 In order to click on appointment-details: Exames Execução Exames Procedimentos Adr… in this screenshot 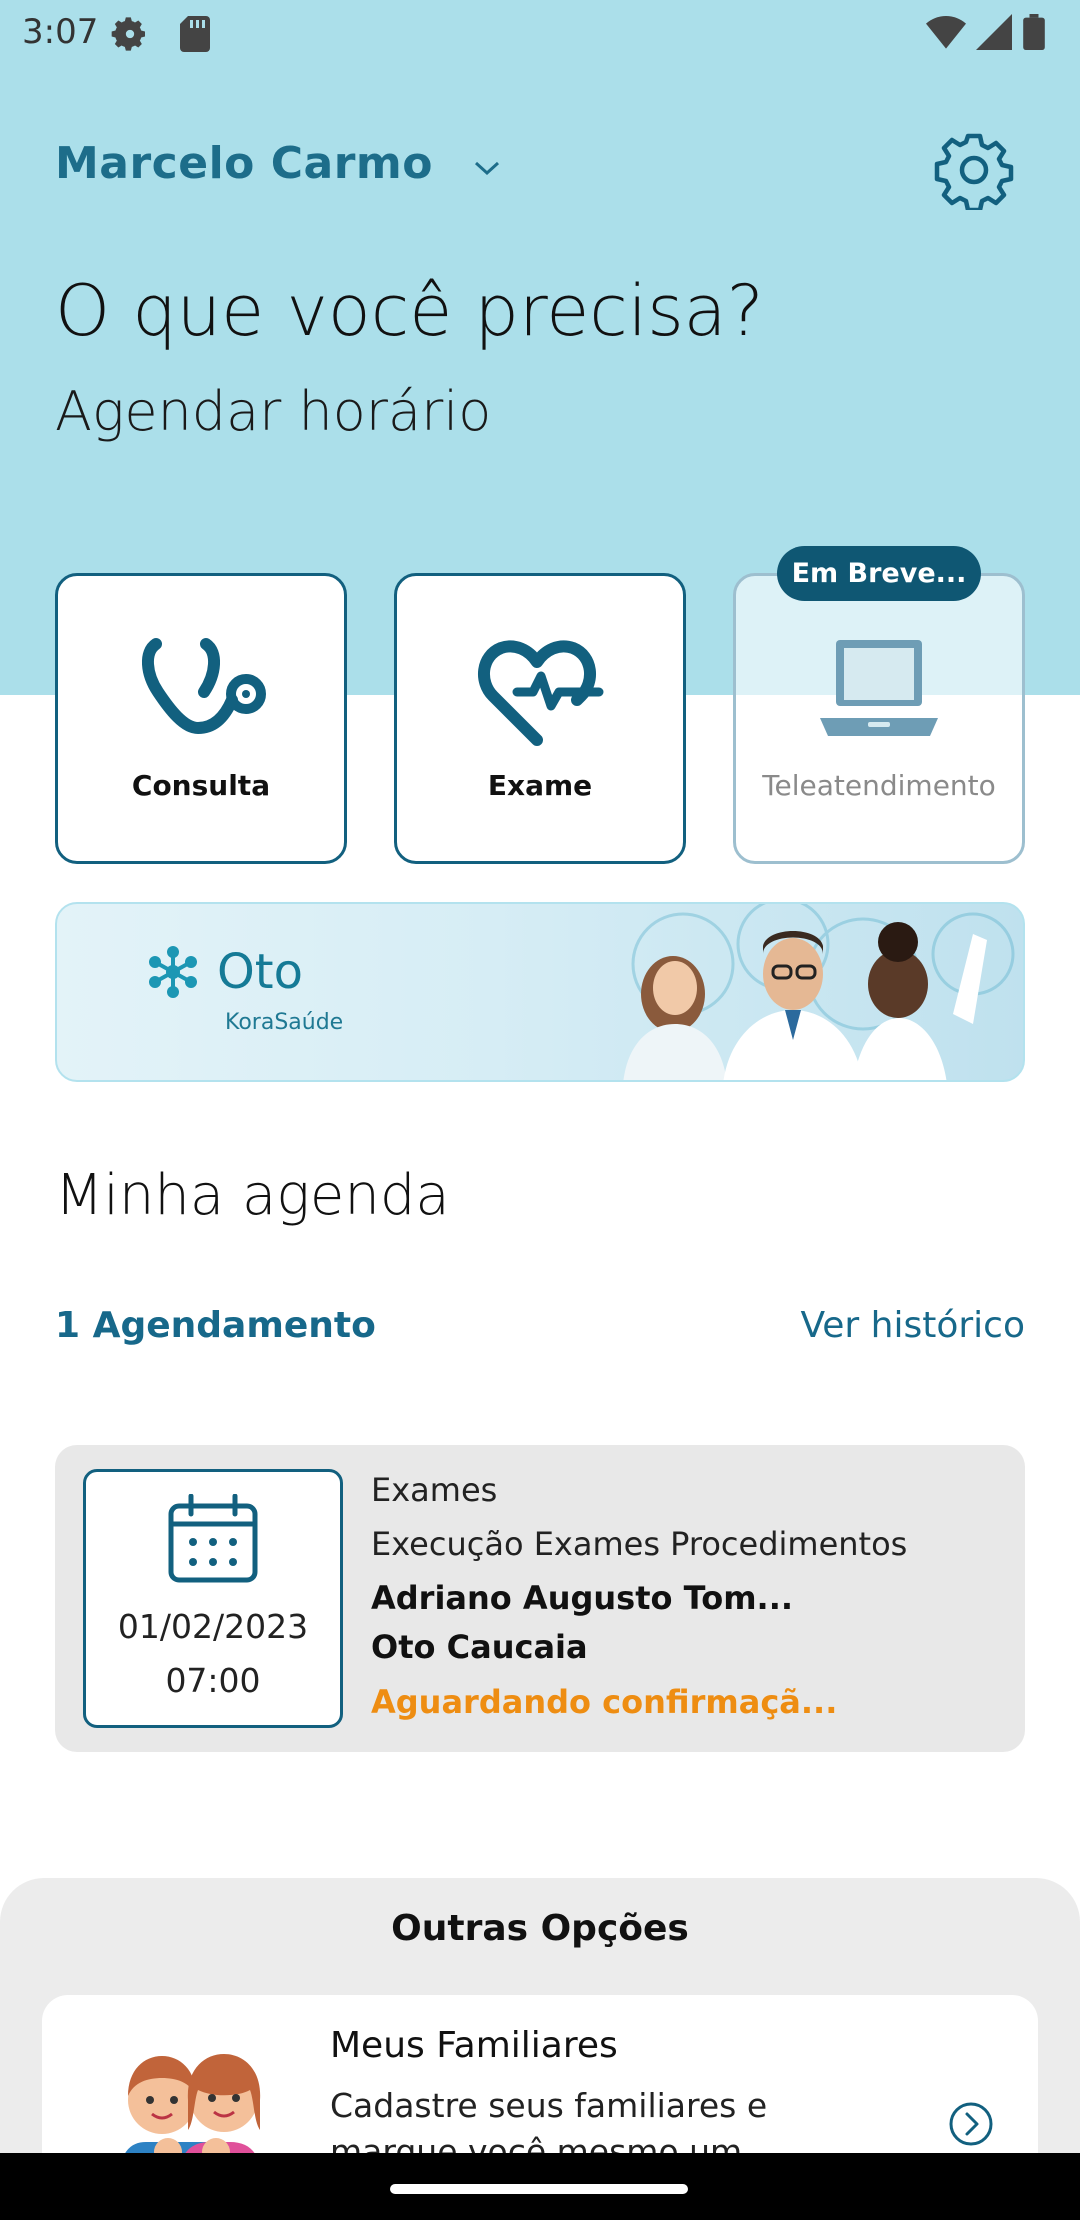, I will do `click(691, 1596)`.